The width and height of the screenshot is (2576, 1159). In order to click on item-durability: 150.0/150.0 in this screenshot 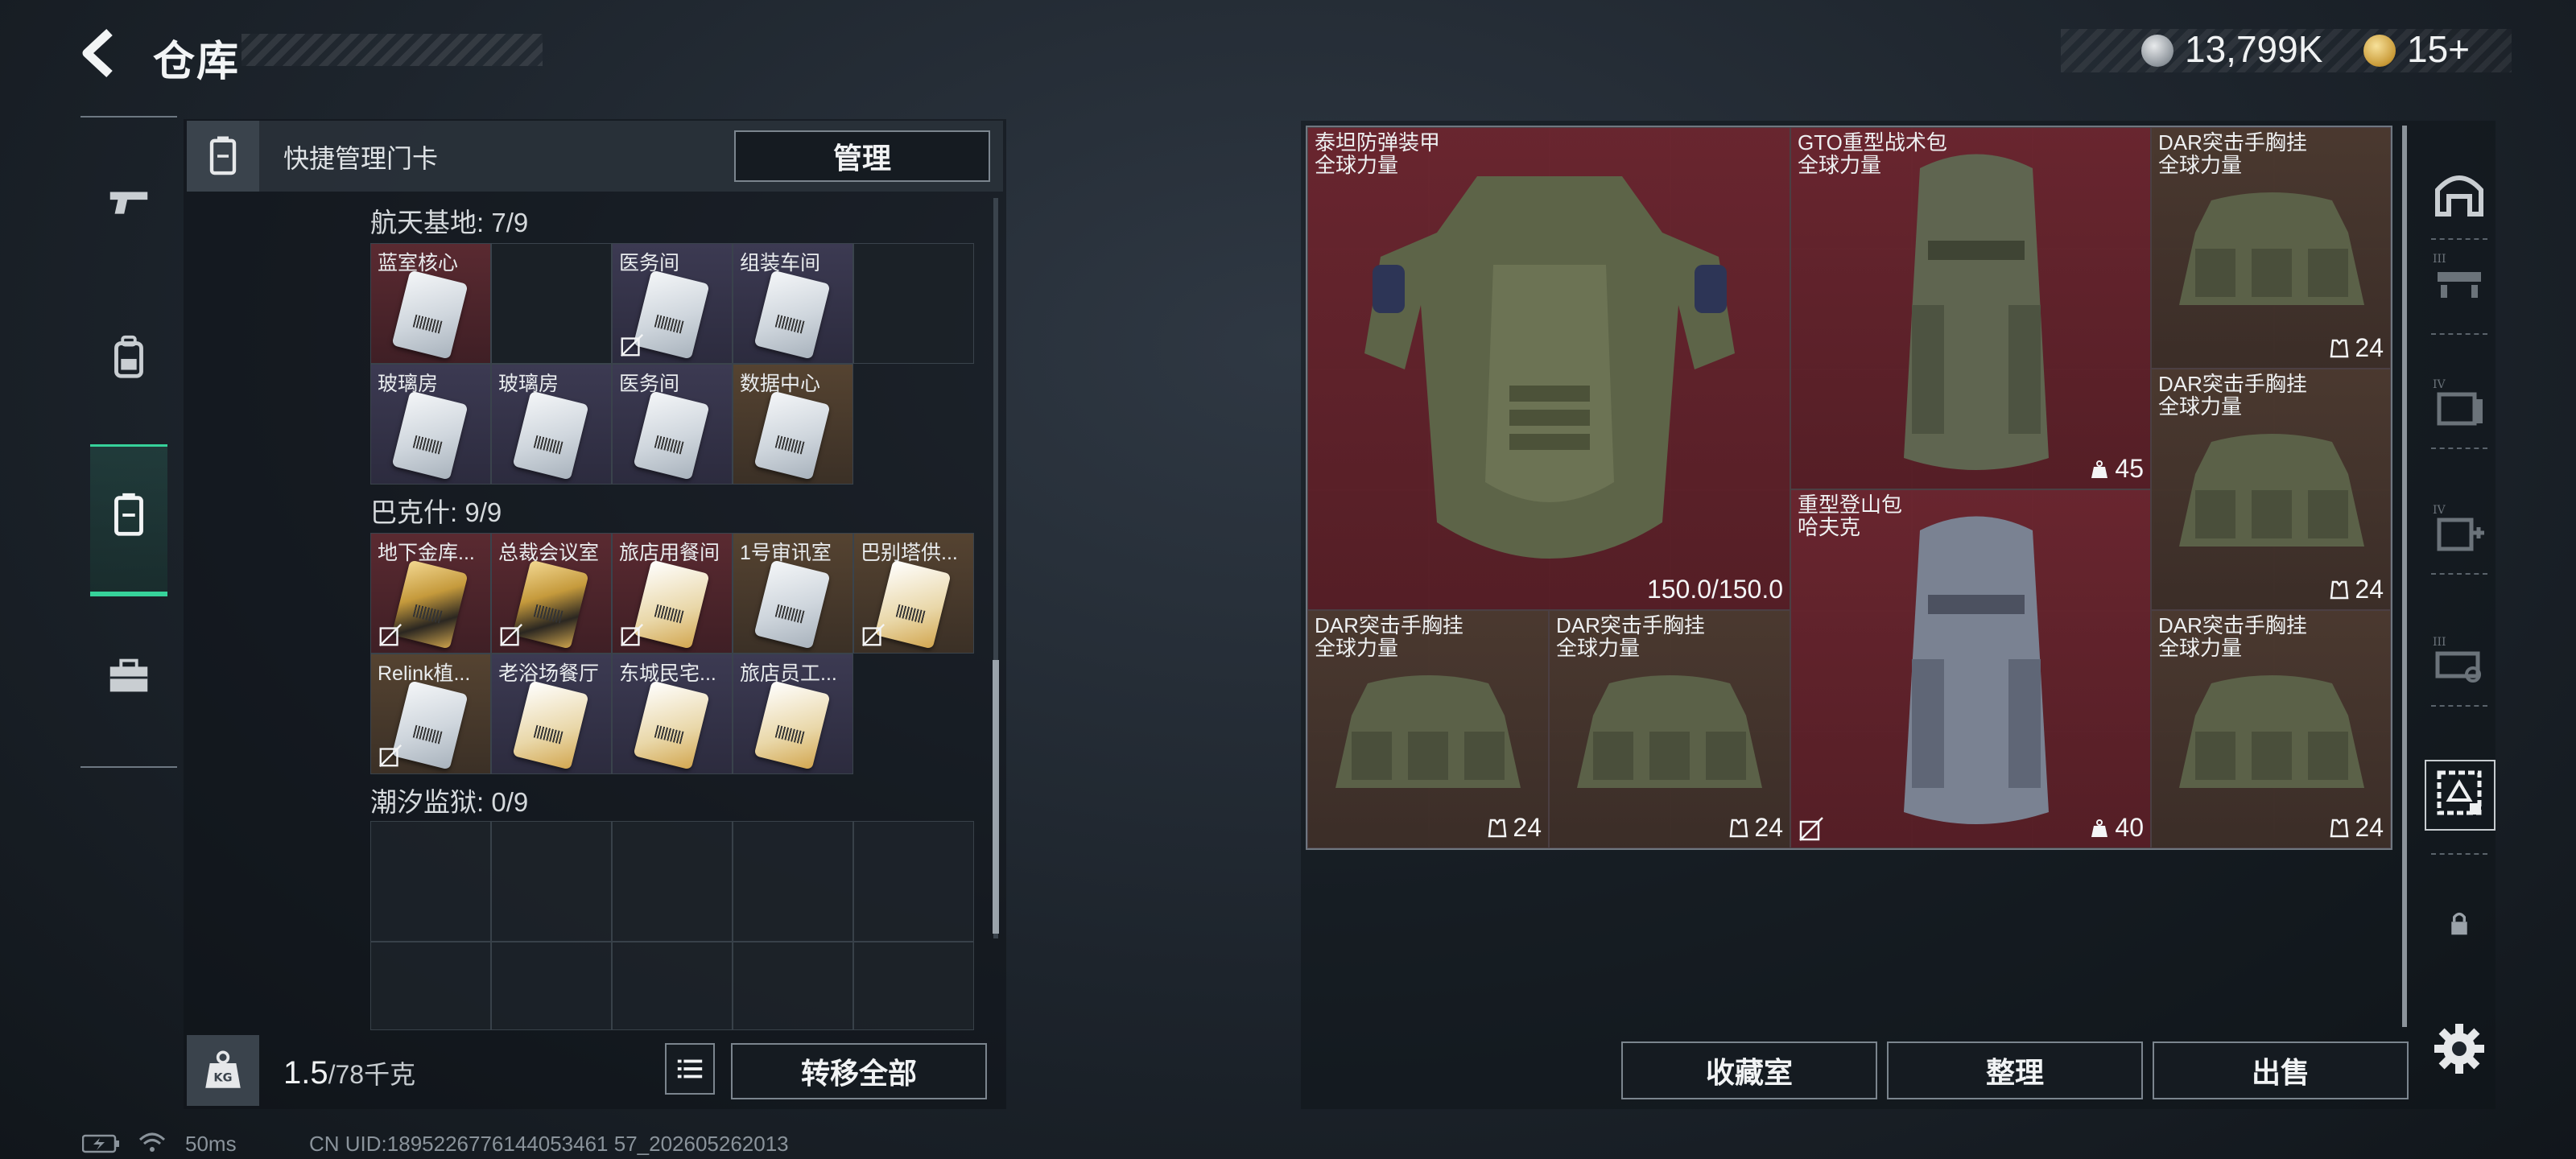, I will do `click(1715, 589)`.